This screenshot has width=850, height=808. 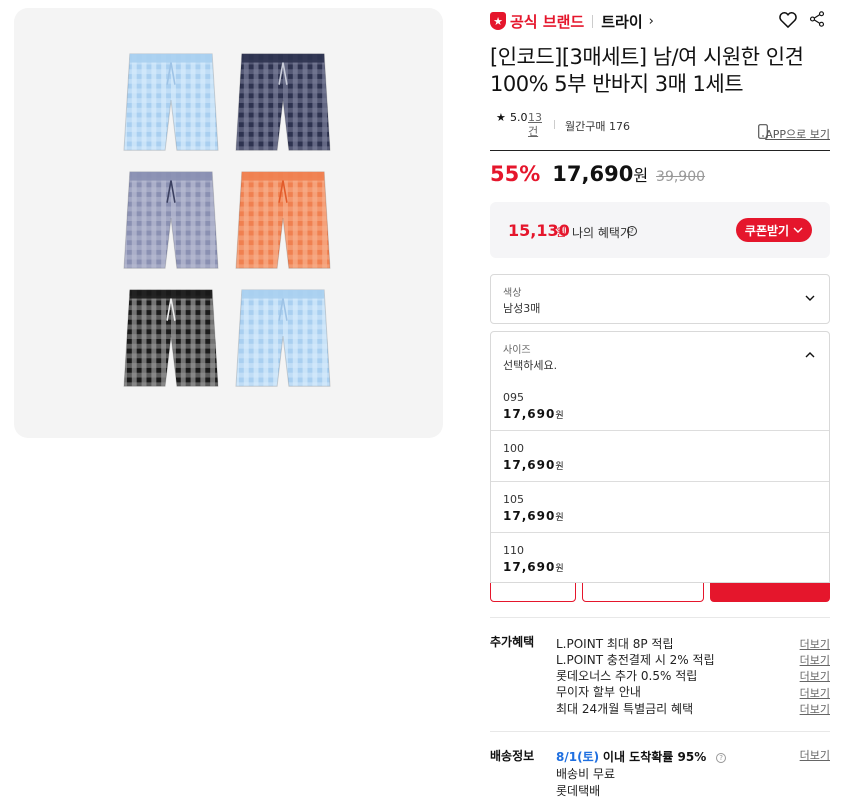 I want to click on shipping-date: 8/1(토), so click(x=578, y=757).